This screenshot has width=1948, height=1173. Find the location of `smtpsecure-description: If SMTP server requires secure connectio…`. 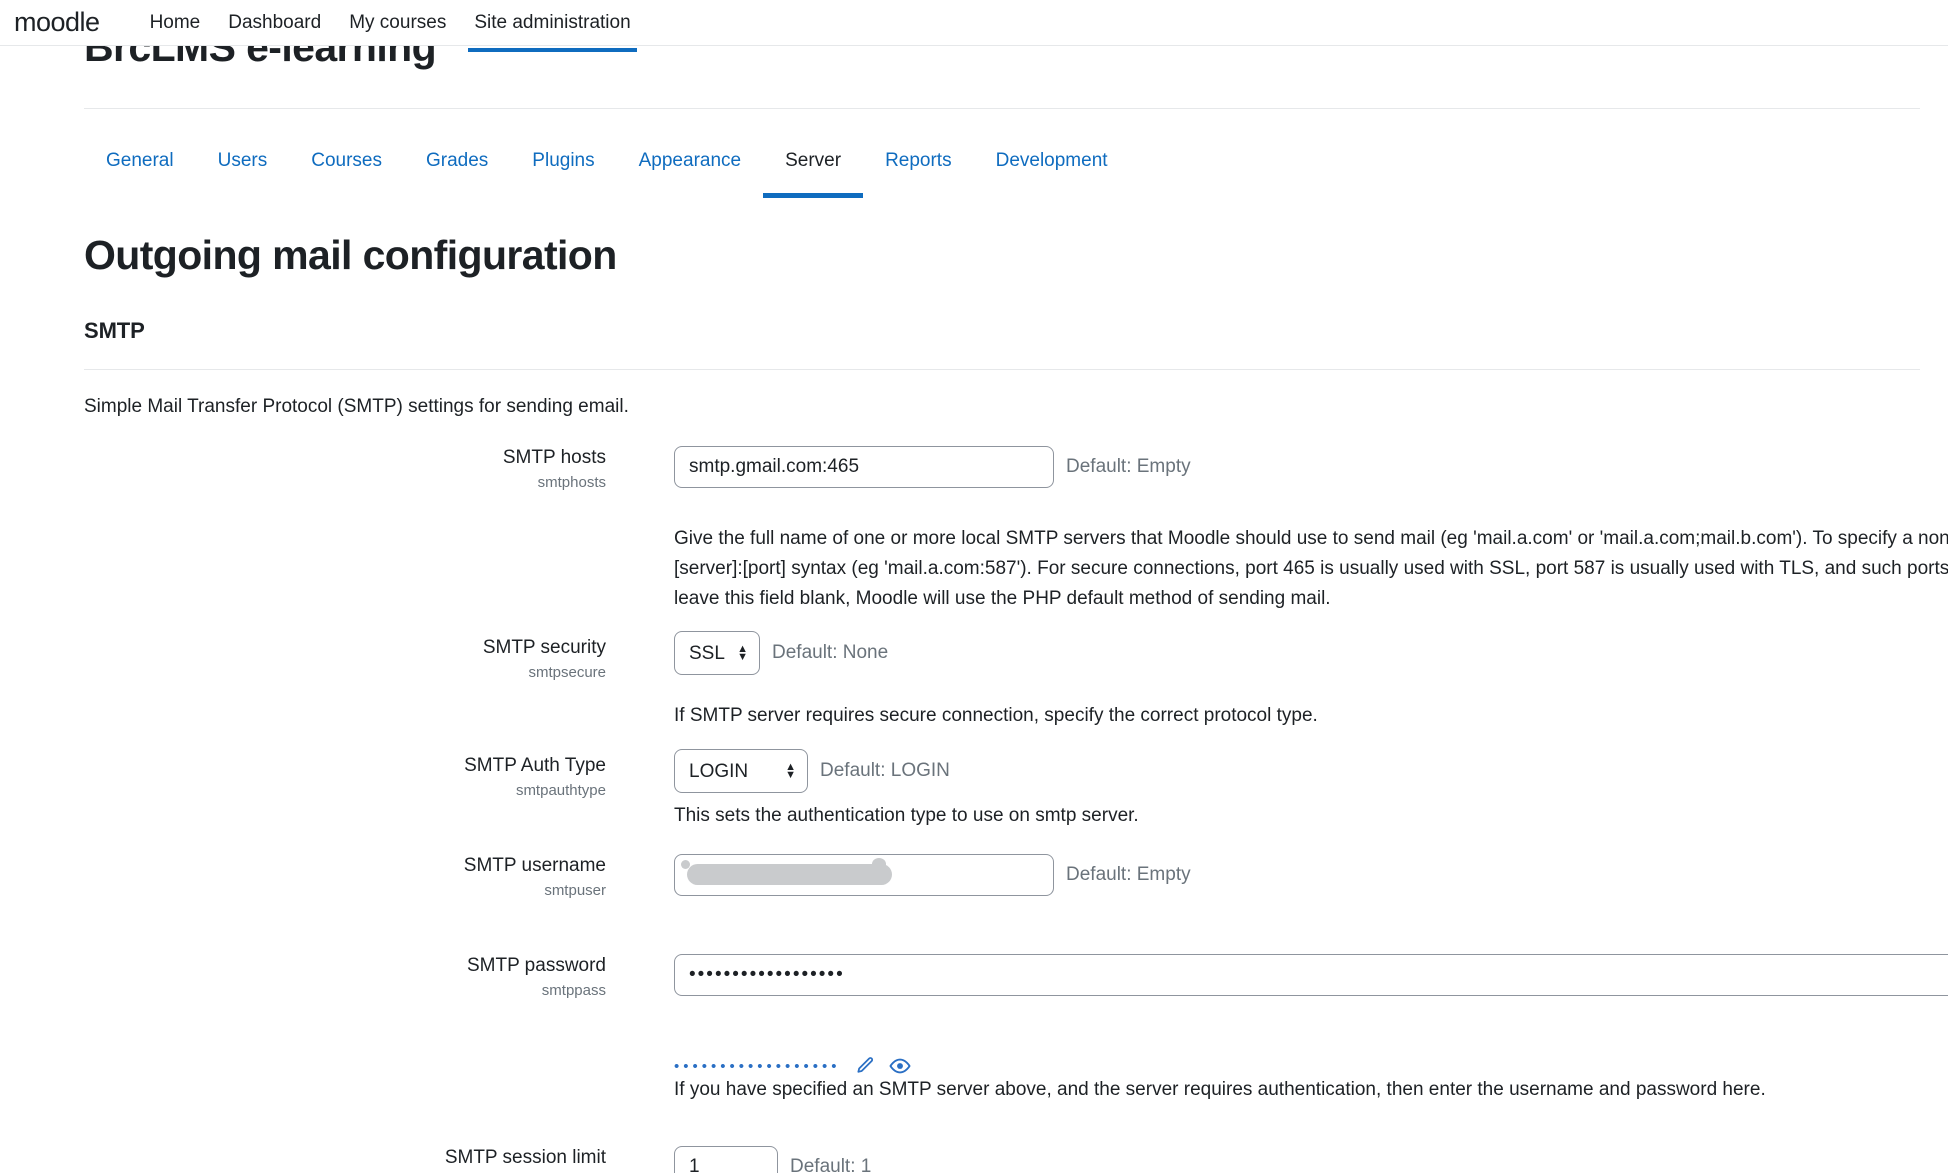

smtpsecure-description: If SMTP server requires secure connectio… is located at coordinates (996, 715).